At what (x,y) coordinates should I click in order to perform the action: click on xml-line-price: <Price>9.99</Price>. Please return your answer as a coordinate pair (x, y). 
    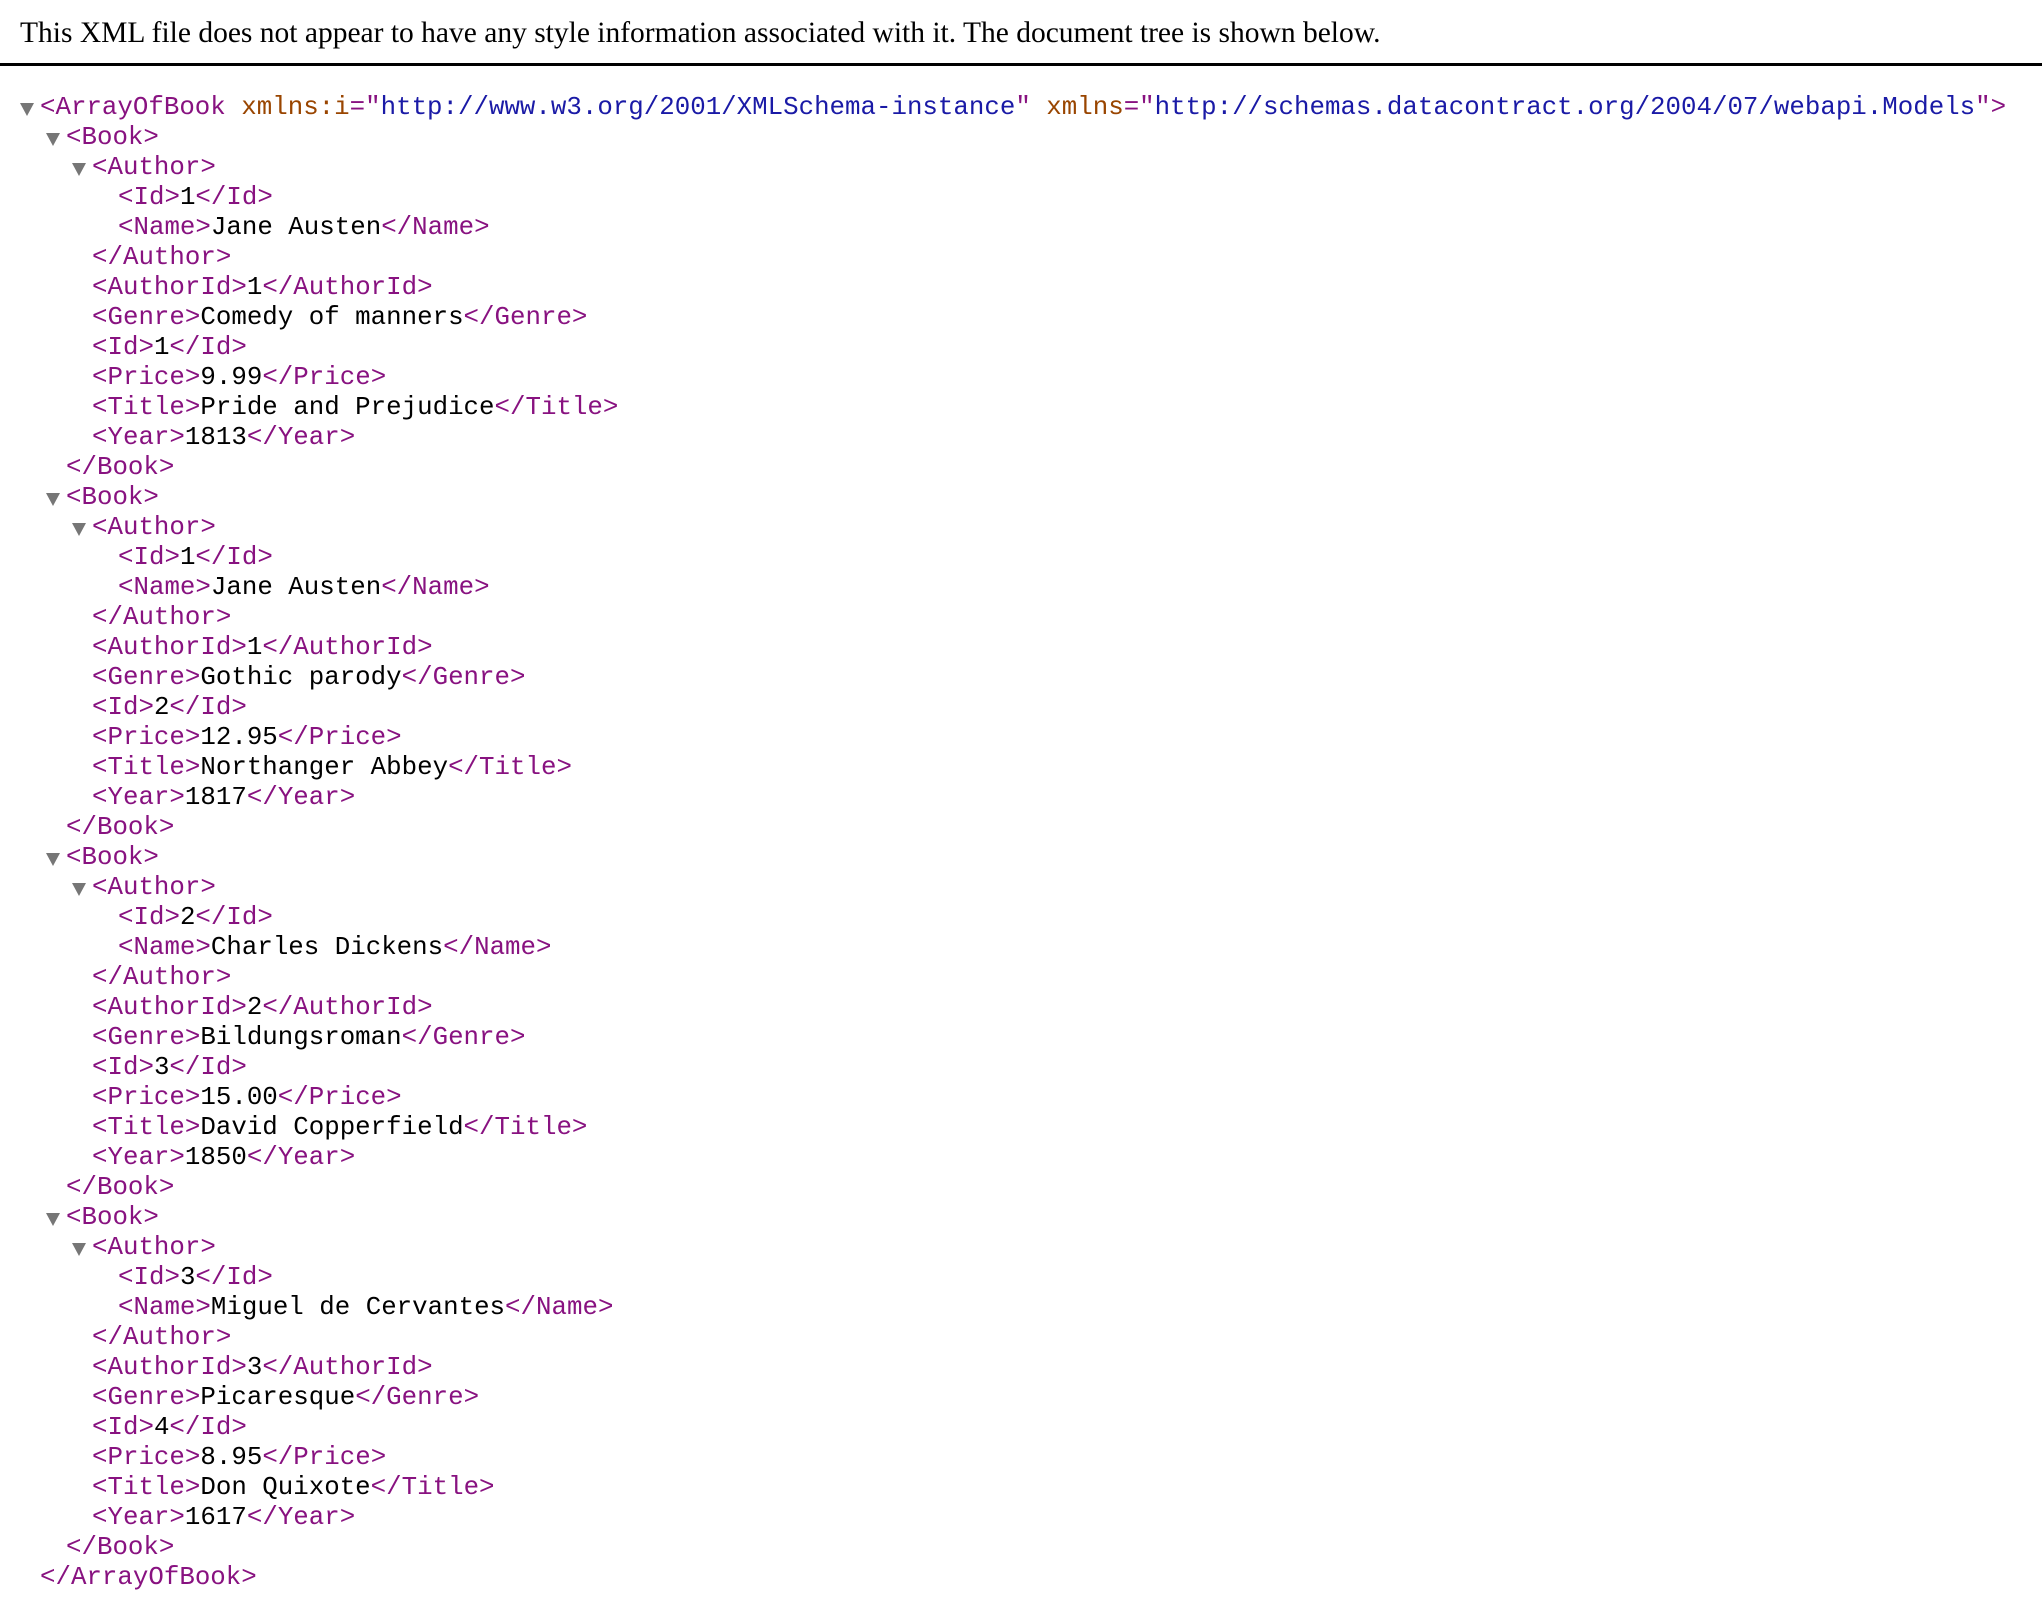
    Looking at the image, I should click on (1021, 378).